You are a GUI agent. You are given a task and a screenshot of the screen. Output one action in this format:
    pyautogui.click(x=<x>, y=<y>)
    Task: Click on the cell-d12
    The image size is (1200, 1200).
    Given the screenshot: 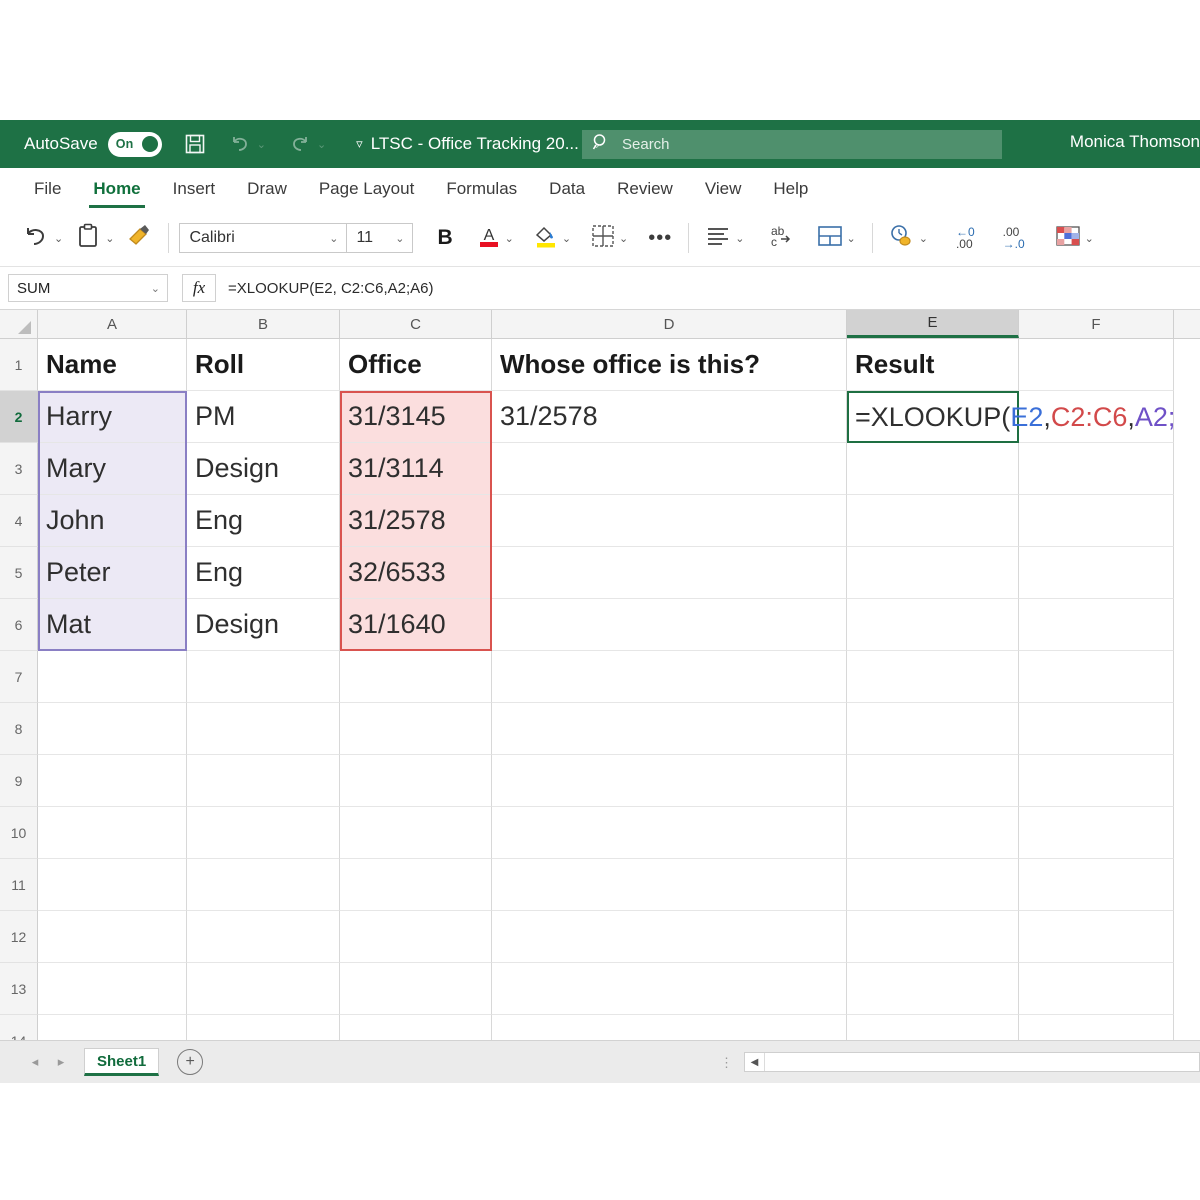 What is the action you would take?
    pyautogui.click(x=669, y=937)
    